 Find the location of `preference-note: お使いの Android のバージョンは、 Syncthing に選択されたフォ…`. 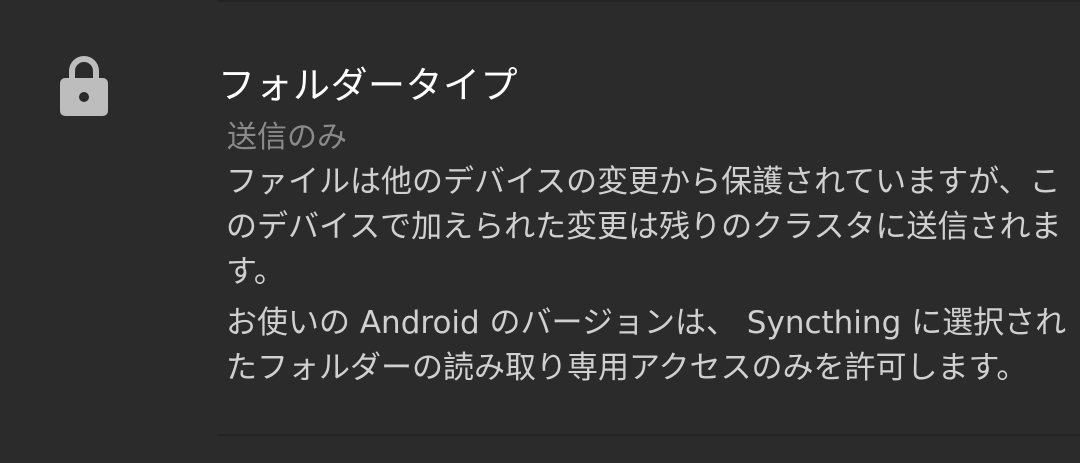

preference-note: お使いの Android のバージョンは、 Syncthing に選択されたフォ… is located at coordinates (646, 345).